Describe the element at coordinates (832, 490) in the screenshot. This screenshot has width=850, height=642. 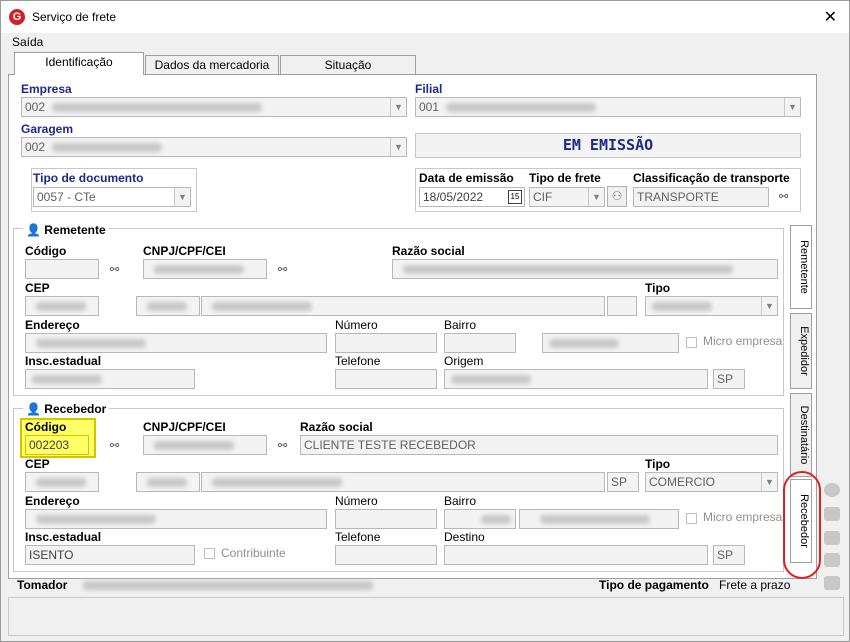
I see `toolbar-circle-icon` at that location.